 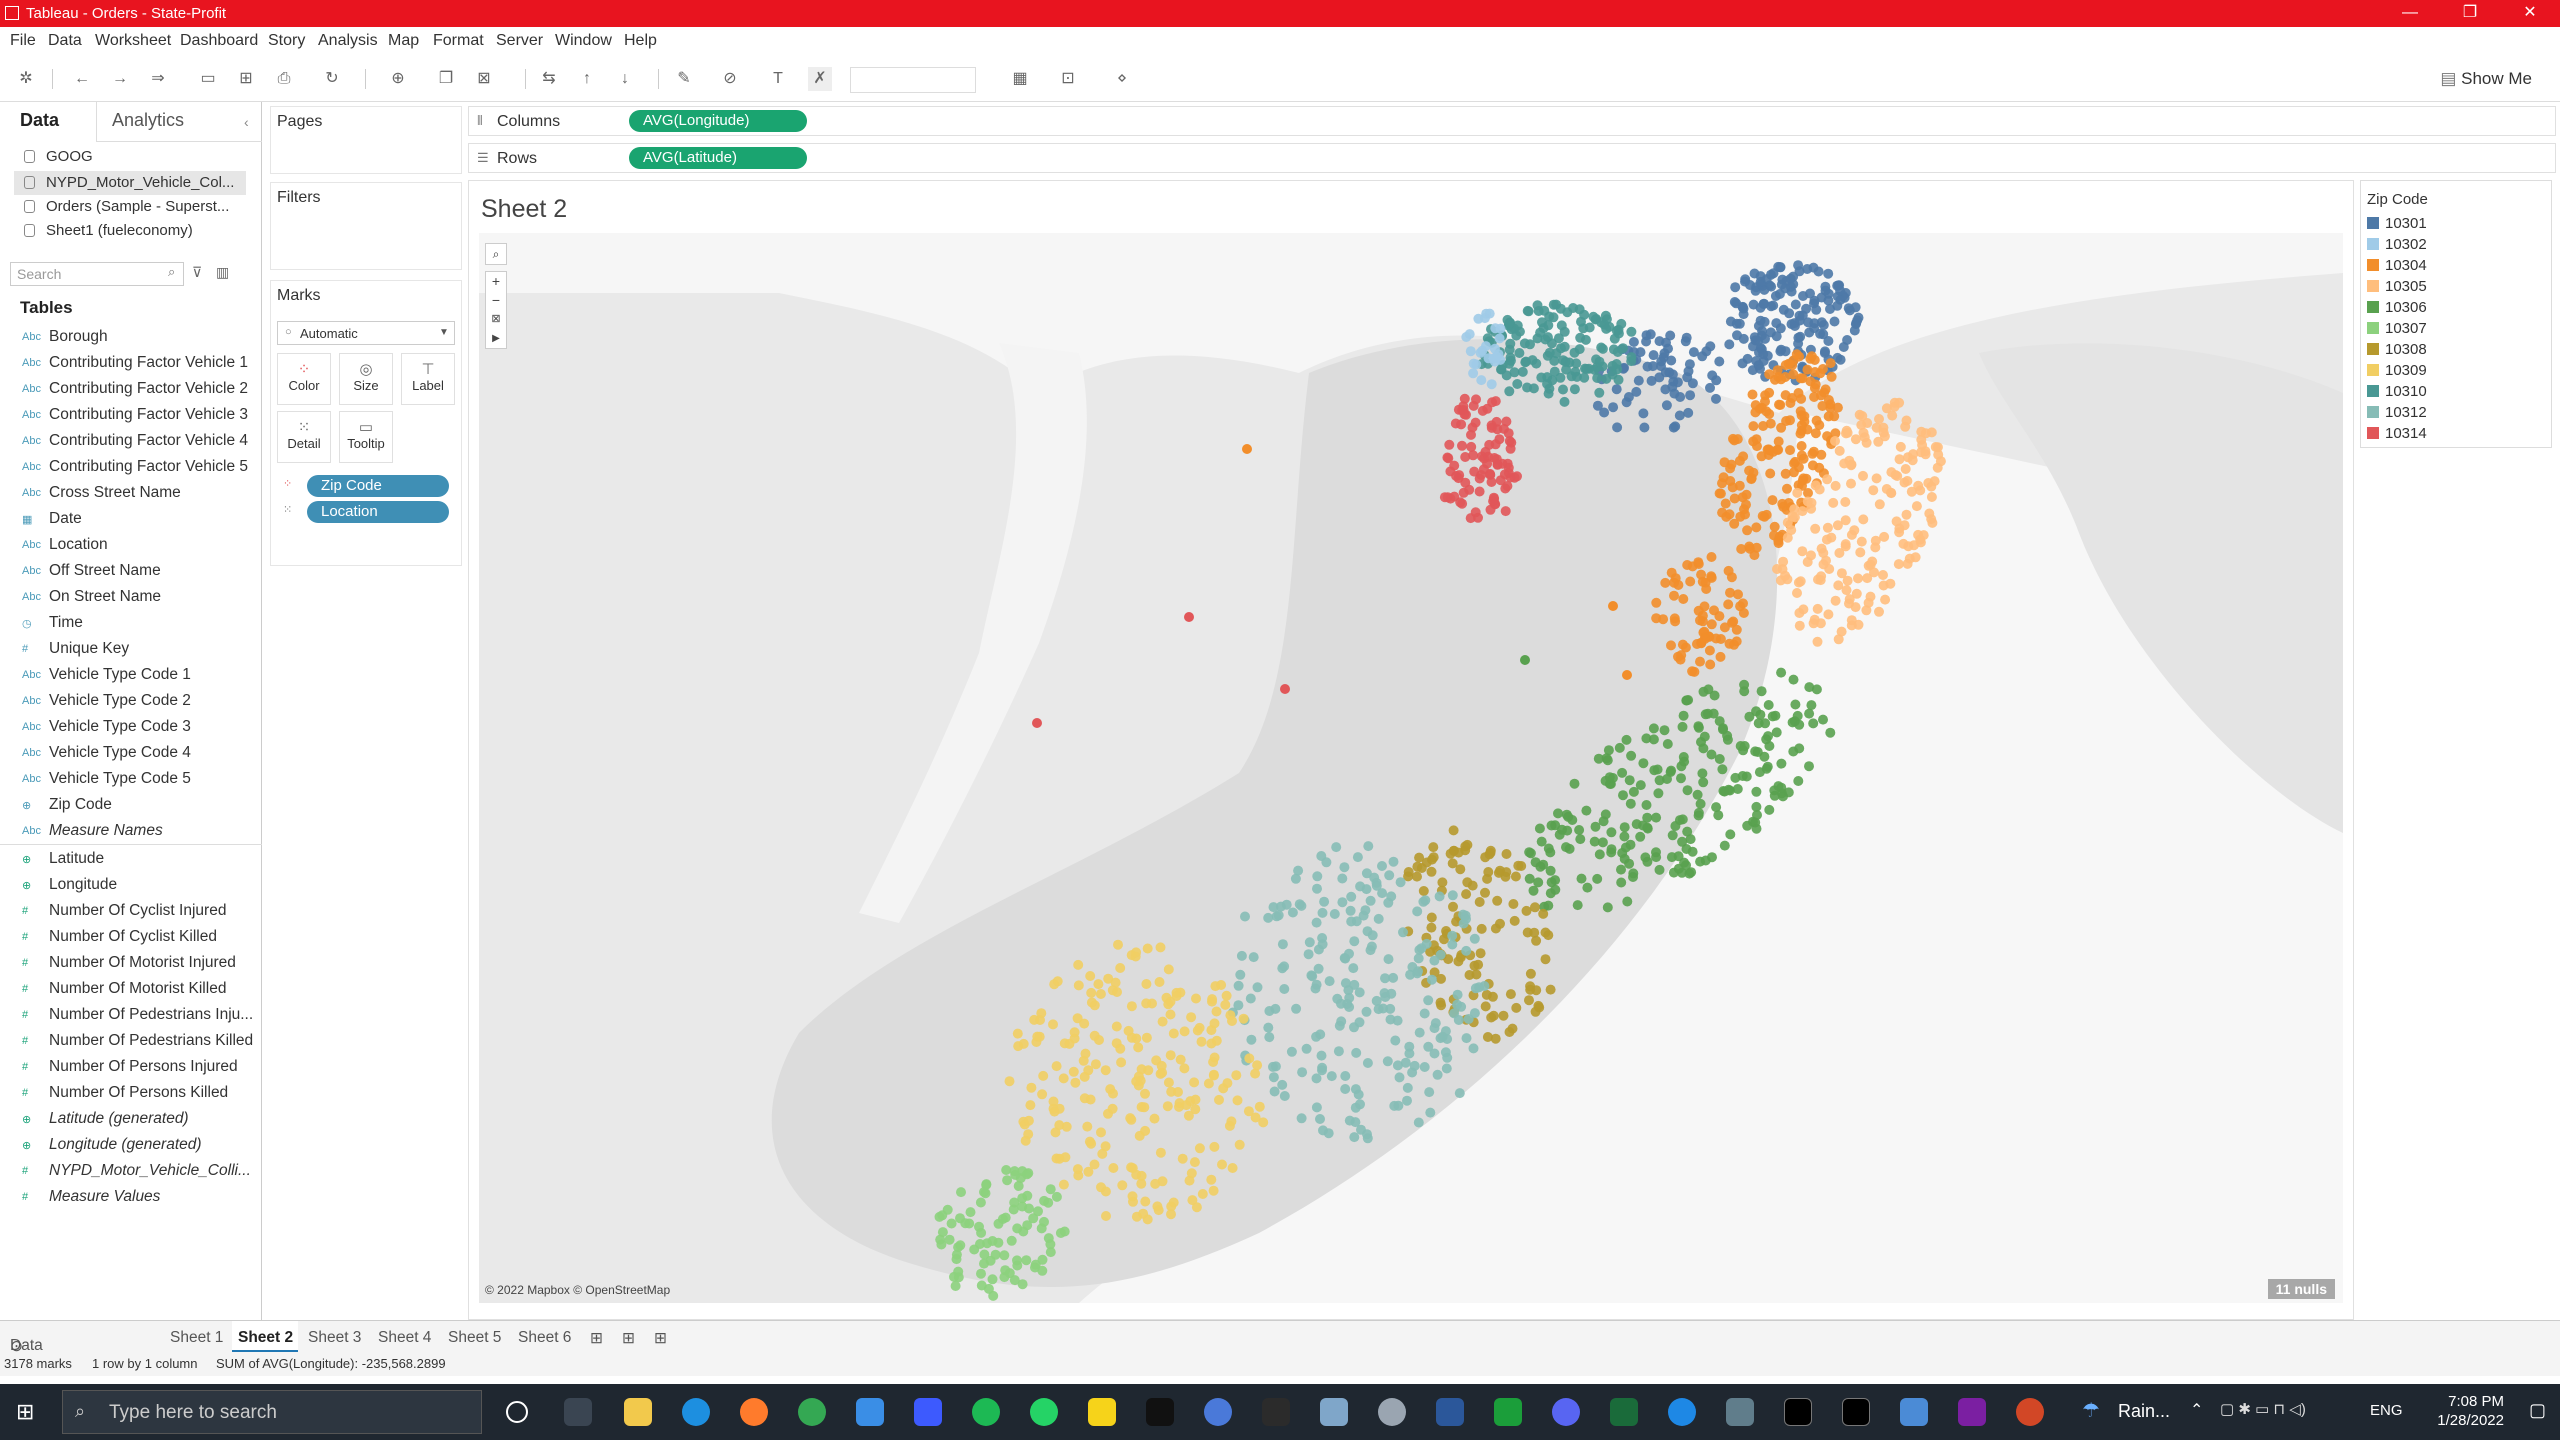 What do you see at coordinates (284, 79) in the screenshot?
I see `pause-updates-icon: ⎙` at bounding box center [284, 79].